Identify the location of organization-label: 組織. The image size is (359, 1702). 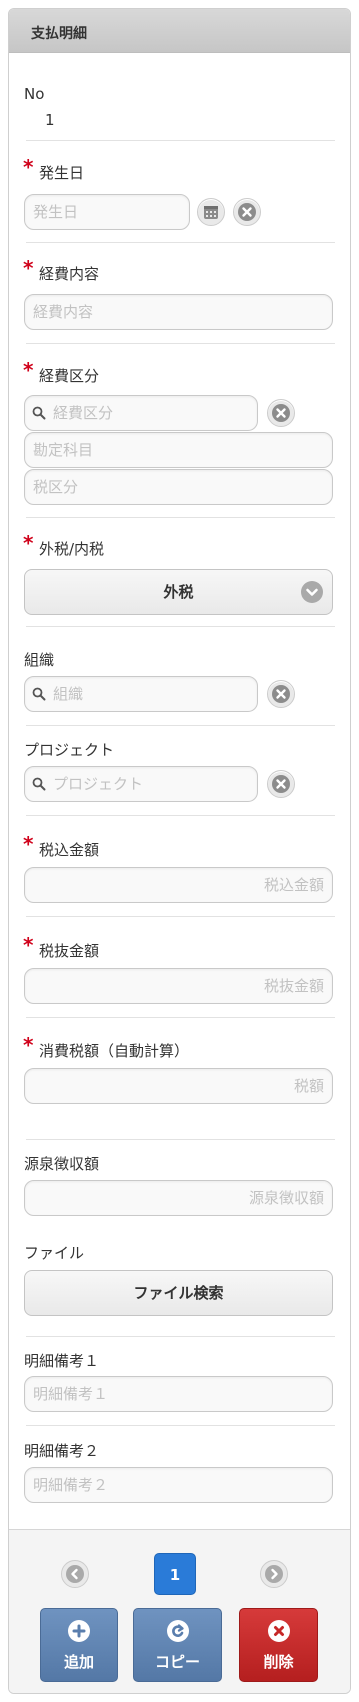
(39, 660).